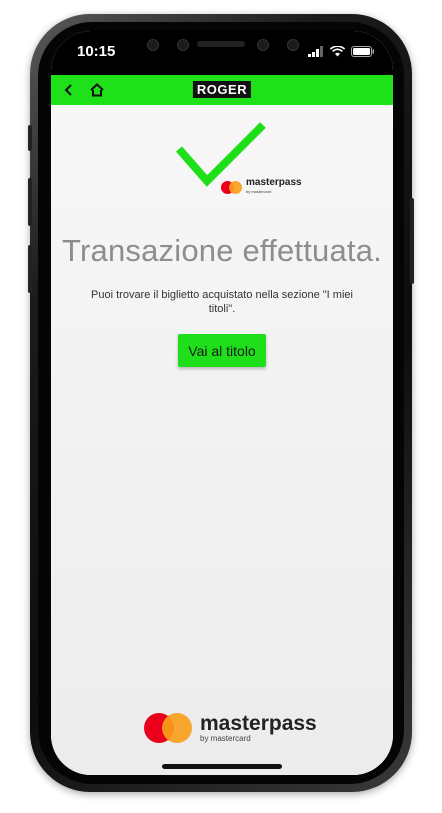 Image resolution: width=442 pixels, height=813 pixels. What do you see at coordinates (315, 51) in the screenshot?
I see `signal-icon` at bounding box center [315, 51].